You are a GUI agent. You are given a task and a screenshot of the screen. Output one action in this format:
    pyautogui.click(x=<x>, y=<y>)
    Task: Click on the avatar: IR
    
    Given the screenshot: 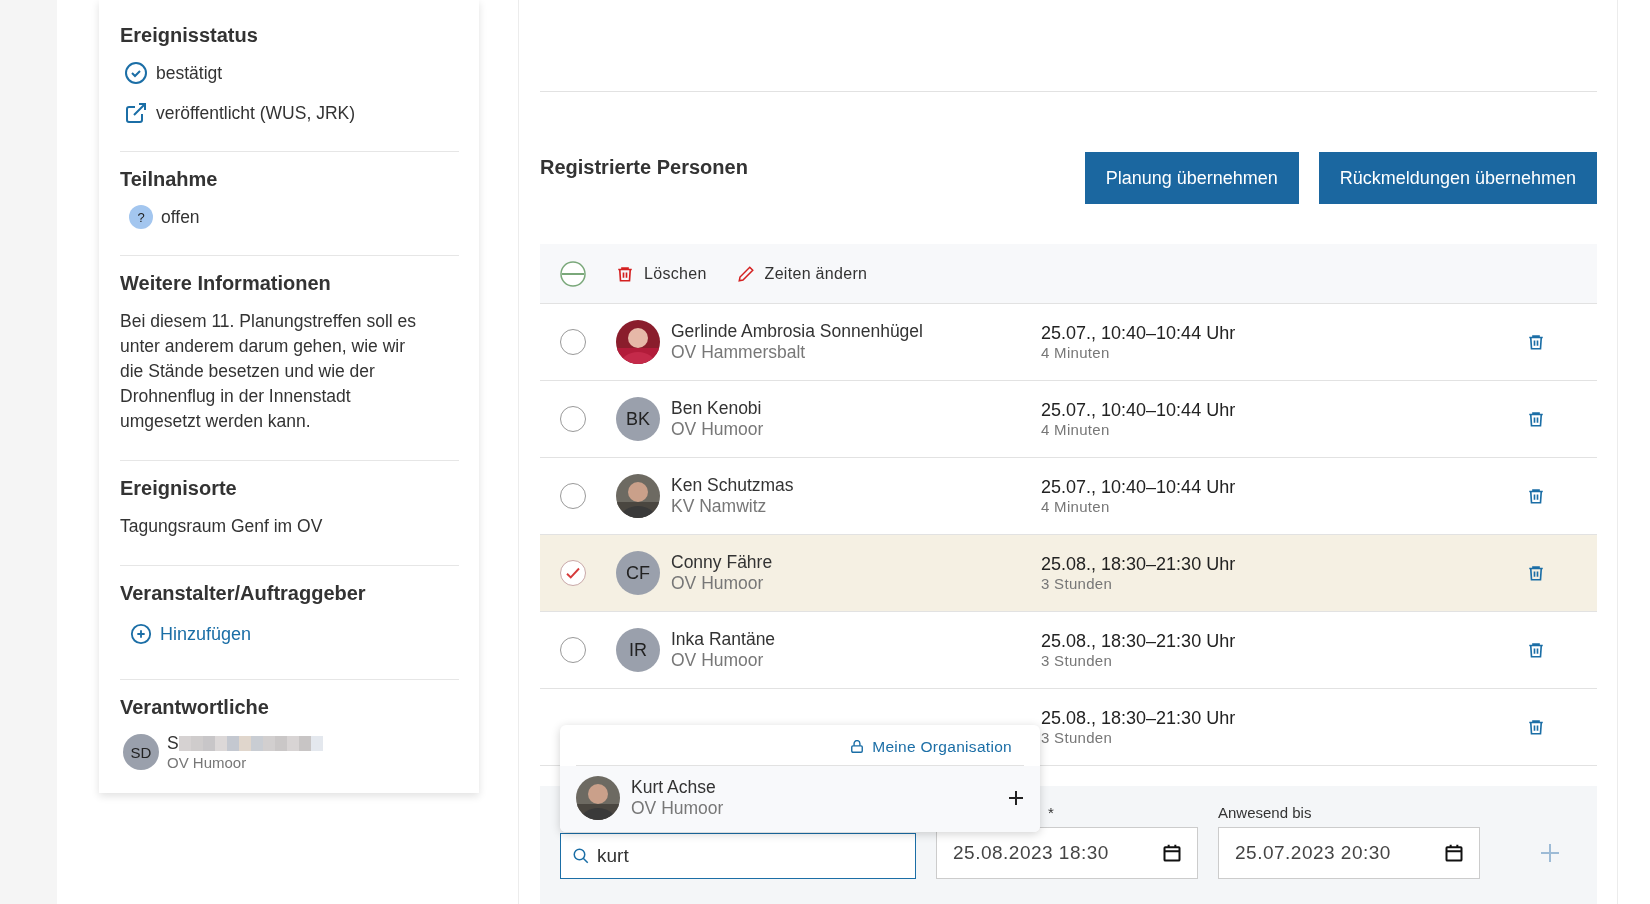 What is the action you would take?
    pyautogui.click(x=638, y=650)
    